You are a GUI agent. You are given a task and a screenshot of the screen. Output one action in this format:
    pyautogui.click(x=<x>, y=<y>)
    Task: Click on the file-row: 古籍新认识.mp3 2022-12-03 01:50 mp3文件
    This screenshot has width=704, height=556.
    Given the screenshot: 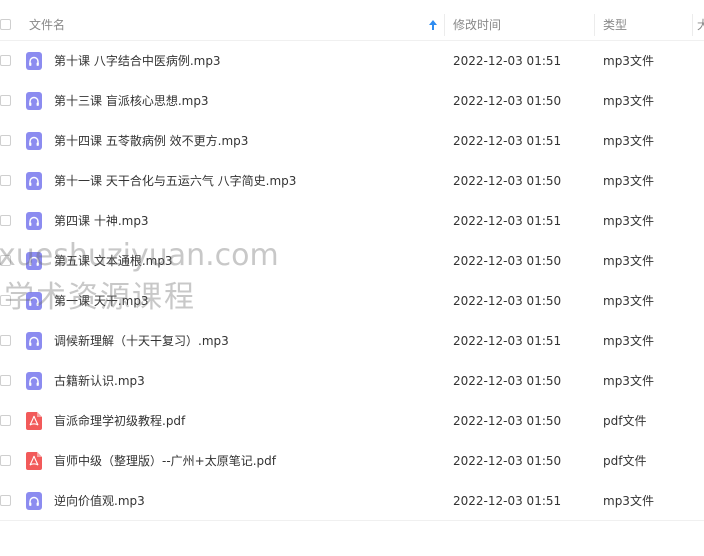 What is the action you would take?
    pyautogui.click(x=352, y=381)
    